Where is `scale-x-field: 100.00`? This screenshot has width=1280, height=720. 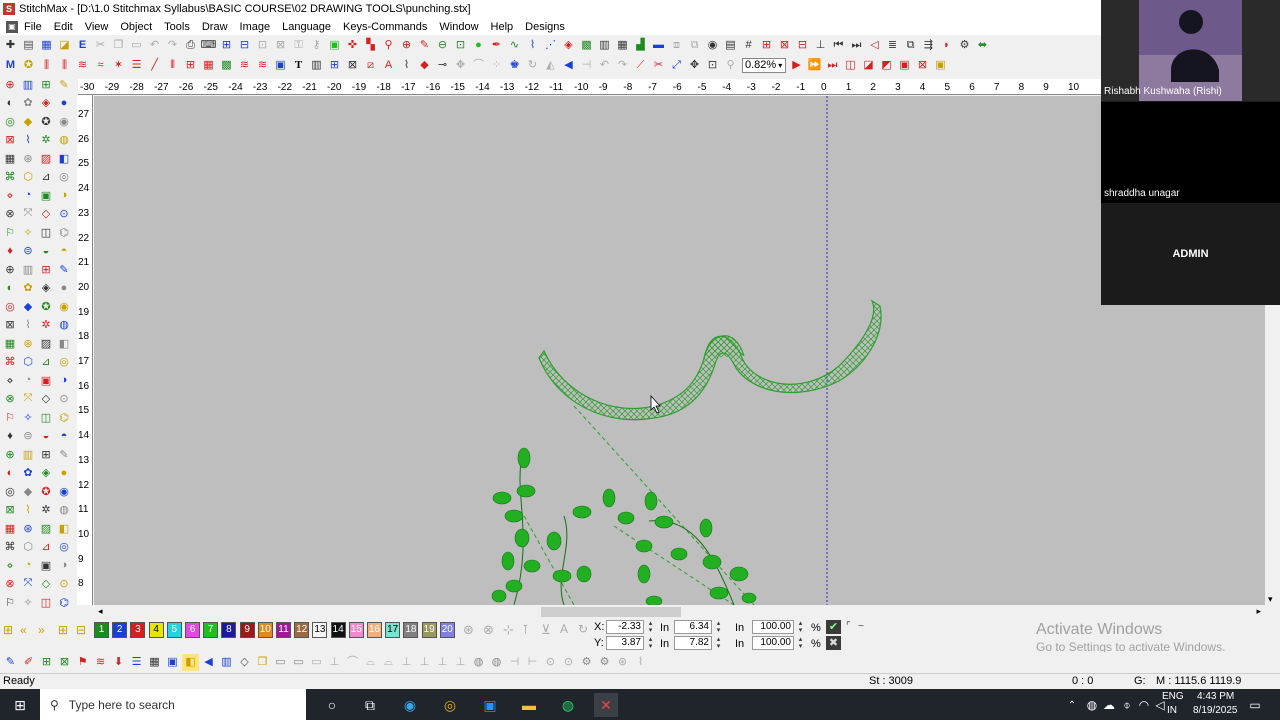 scale-x-field: 100.00 is located at coordinates (773, 627).